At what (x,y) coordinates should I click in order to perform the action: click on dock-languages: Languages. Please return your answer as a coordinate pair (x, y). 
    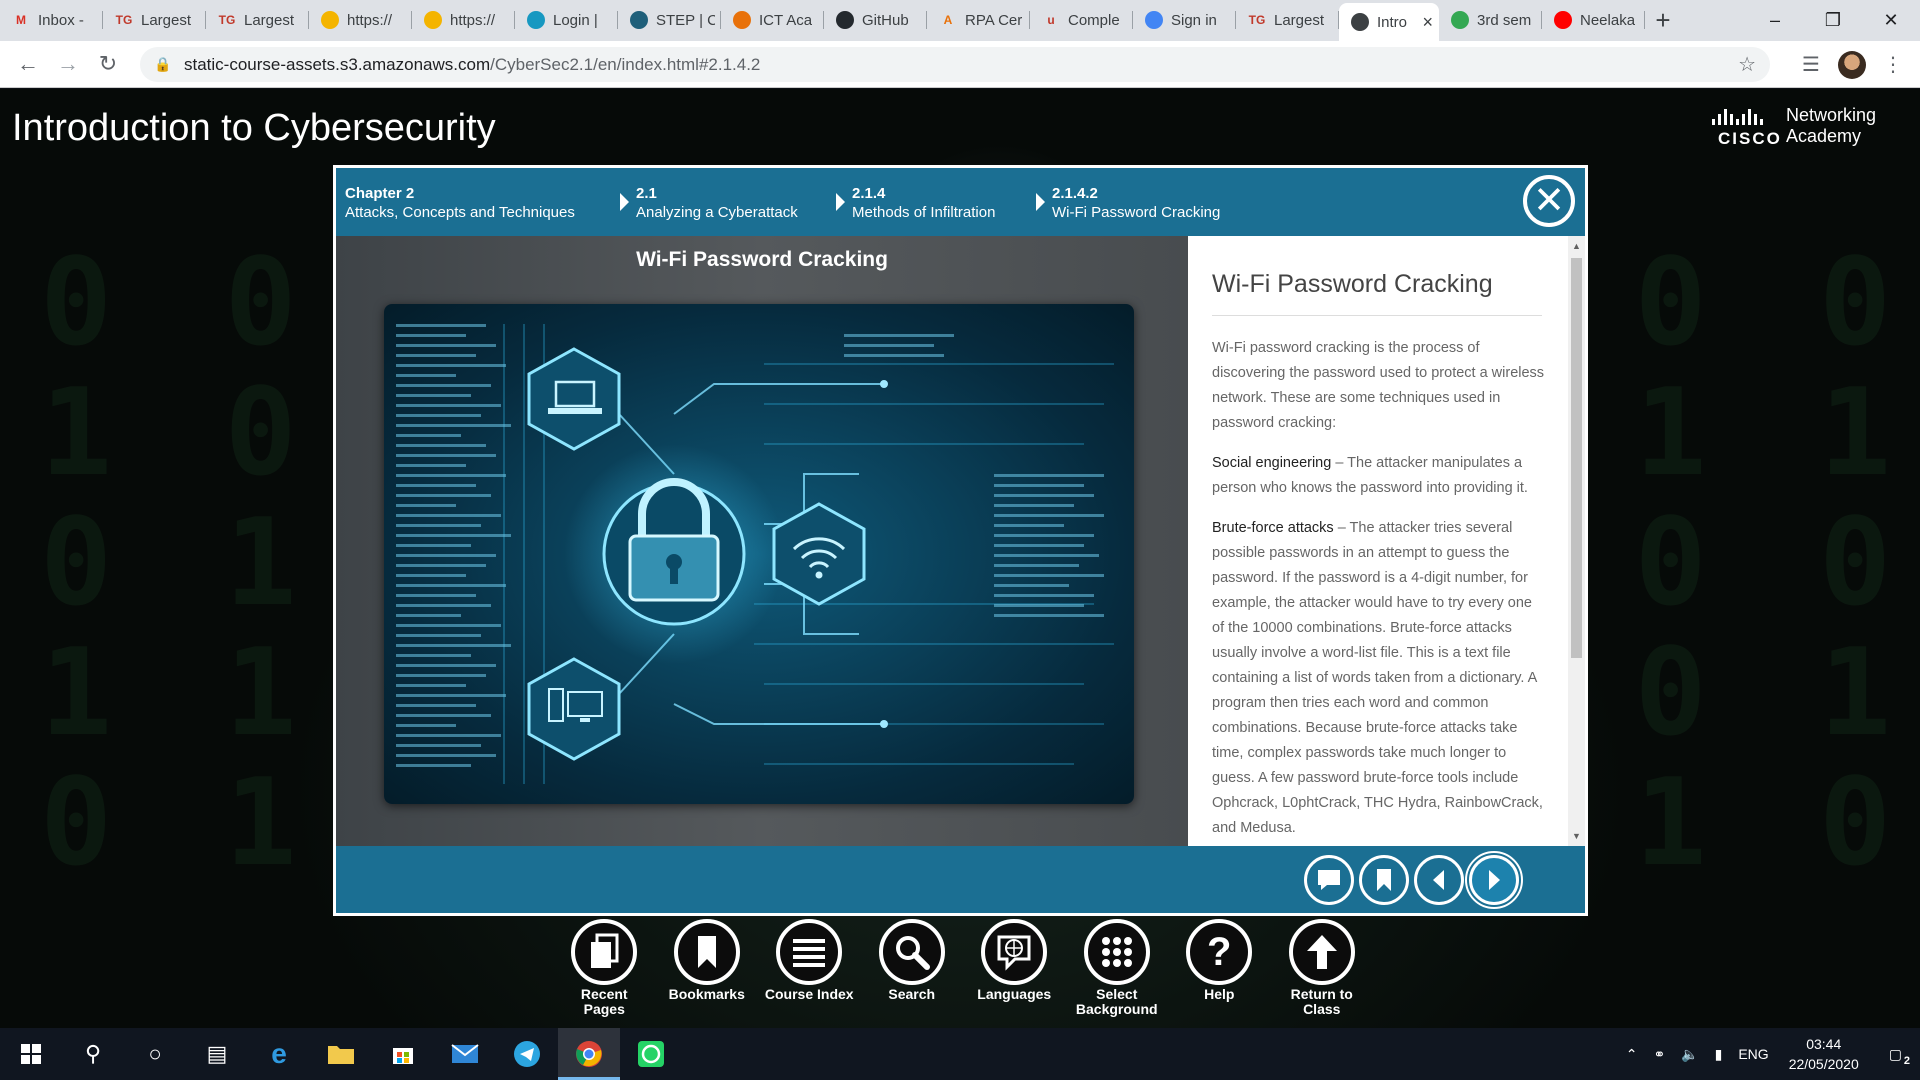
    Looking at the image, I should click on (1014, 969).